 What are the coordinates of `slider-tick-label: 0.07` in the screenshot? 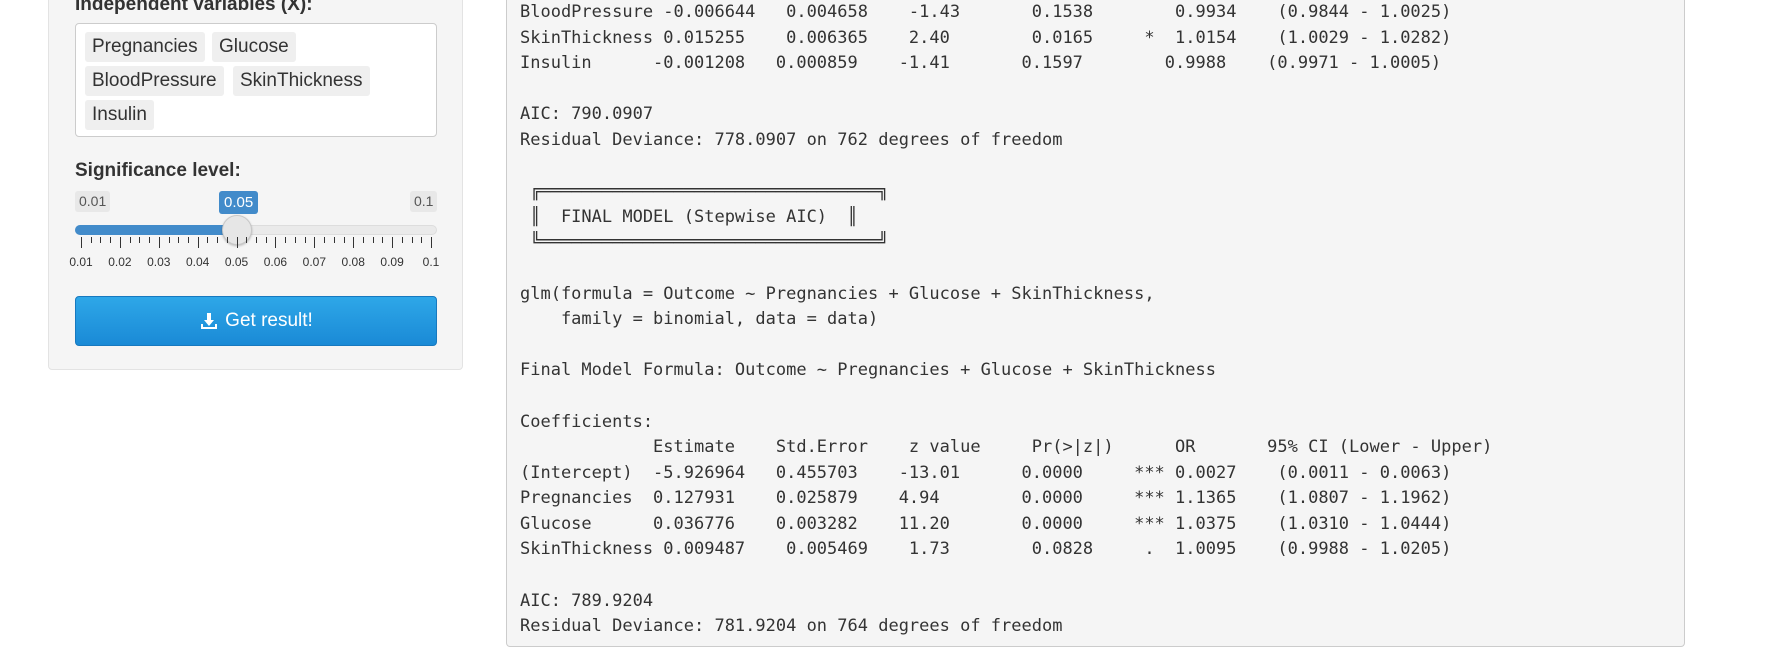 It's located at (314, 262).